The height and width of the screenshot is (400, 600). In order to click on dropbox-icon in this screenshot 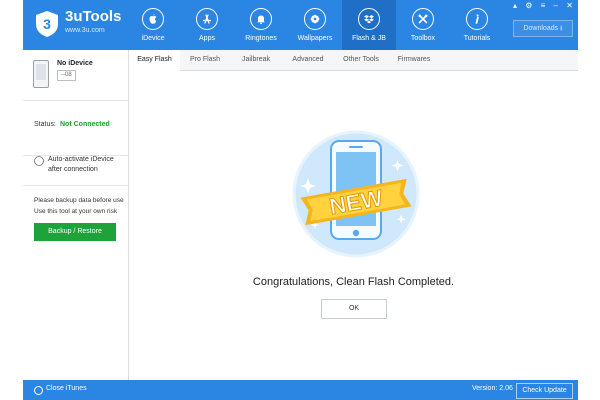, I will do `click(369, 19)`.